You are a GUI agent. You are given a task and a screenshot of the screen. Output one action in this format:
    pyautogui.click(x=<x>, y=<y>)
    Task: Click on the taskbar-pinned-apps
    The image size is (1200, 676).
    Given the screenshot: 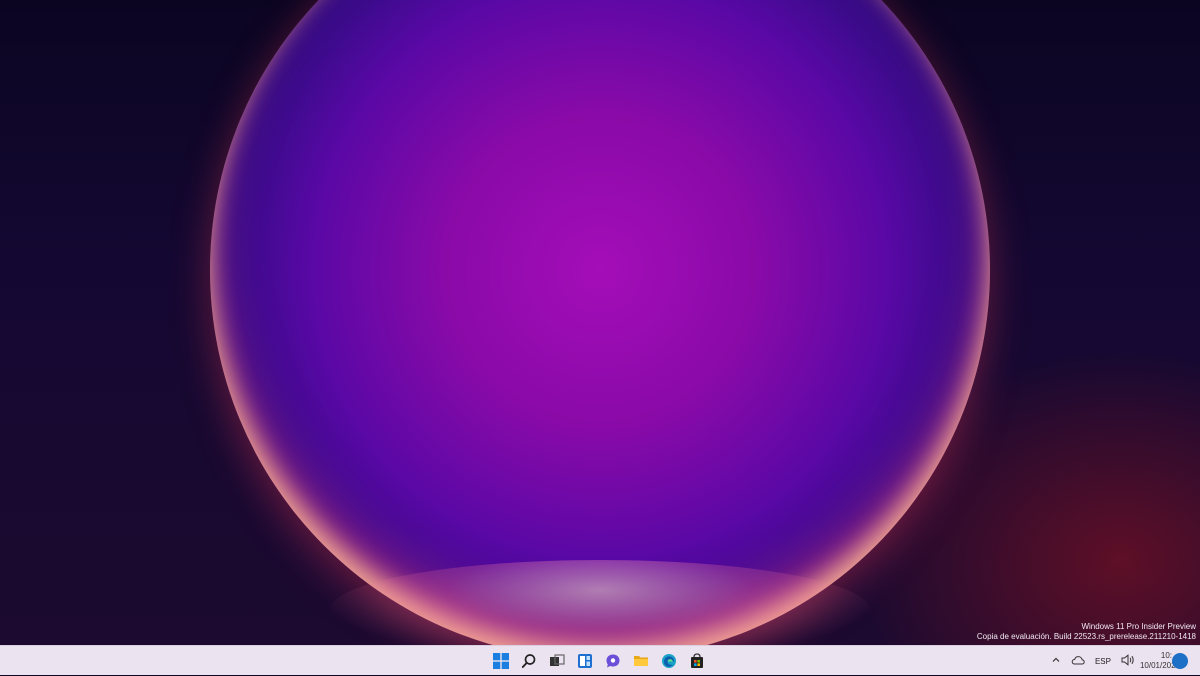 What is the action you would take?
    pyautogui.click(x=599, y=661)
    